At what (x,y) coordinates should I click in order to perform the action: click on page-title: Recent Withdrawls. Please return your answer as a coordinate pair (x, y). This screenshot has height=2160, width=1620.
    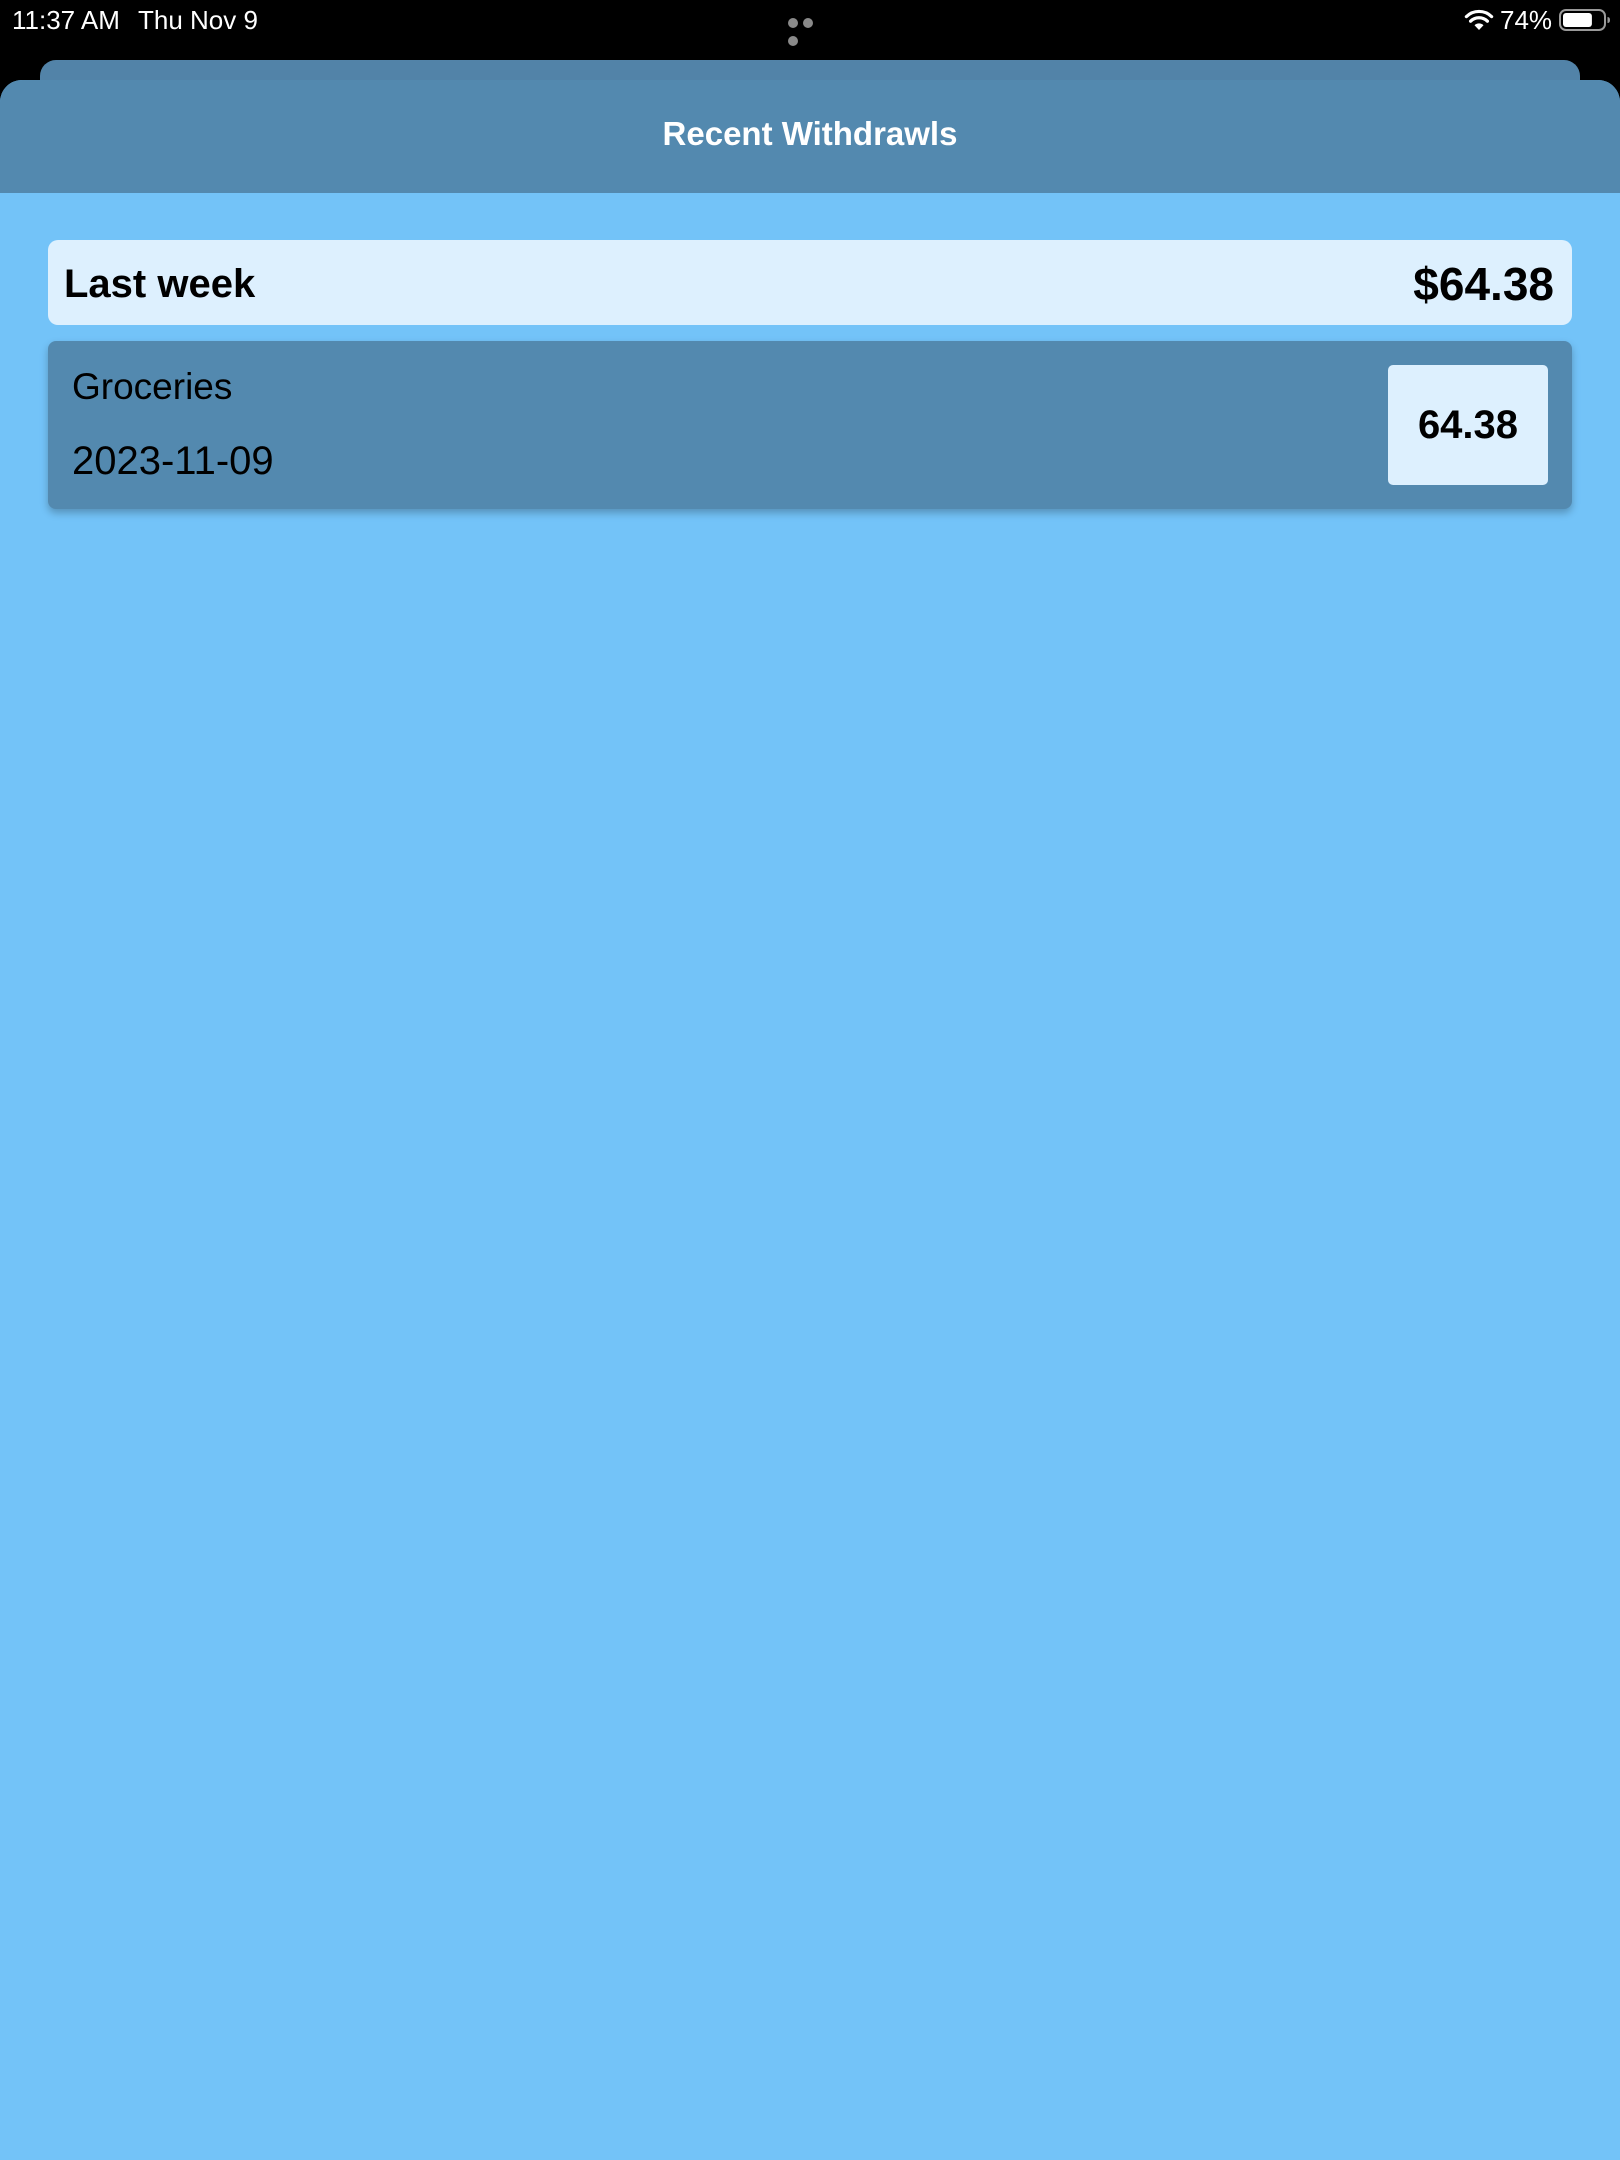
    Looking at the image, I should click on (810, 133).